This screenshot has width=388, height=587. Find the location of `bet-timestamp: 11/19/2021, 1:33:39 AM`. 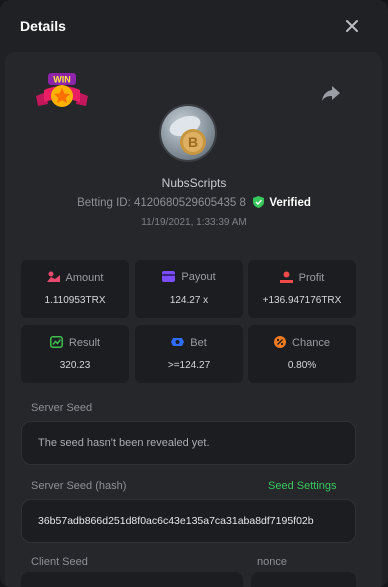

bet-timestamp: 11/19/2021, 1:33:39 AM is located at coordinates (194, 222).